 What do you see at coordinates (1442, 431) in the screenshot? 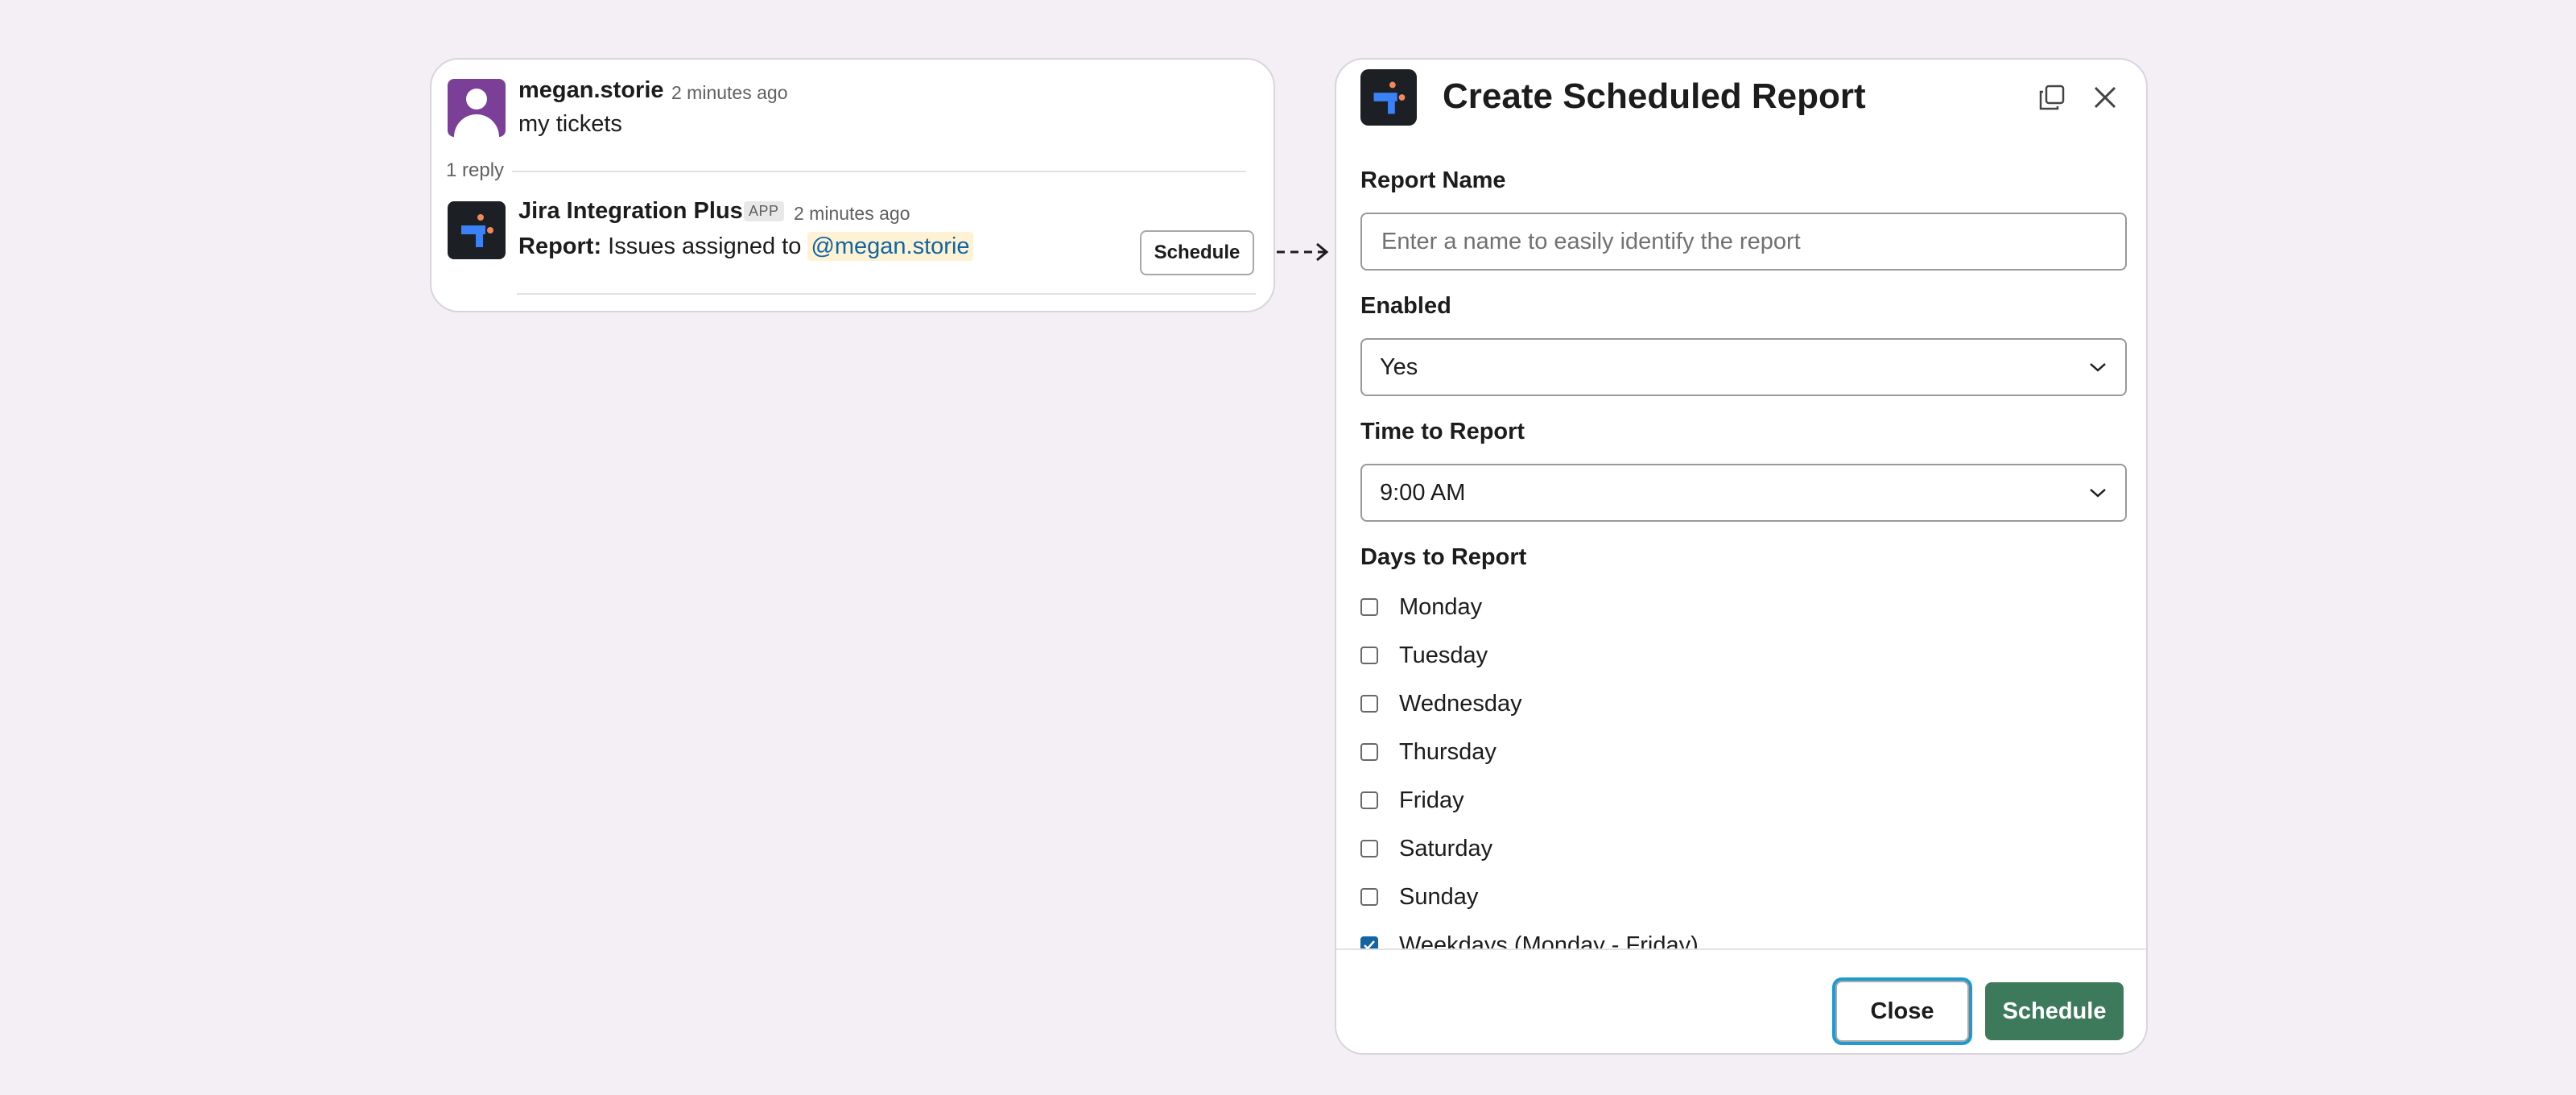
I see `time-to-report-label: Time to Report` at bounding box center [1442, 431].